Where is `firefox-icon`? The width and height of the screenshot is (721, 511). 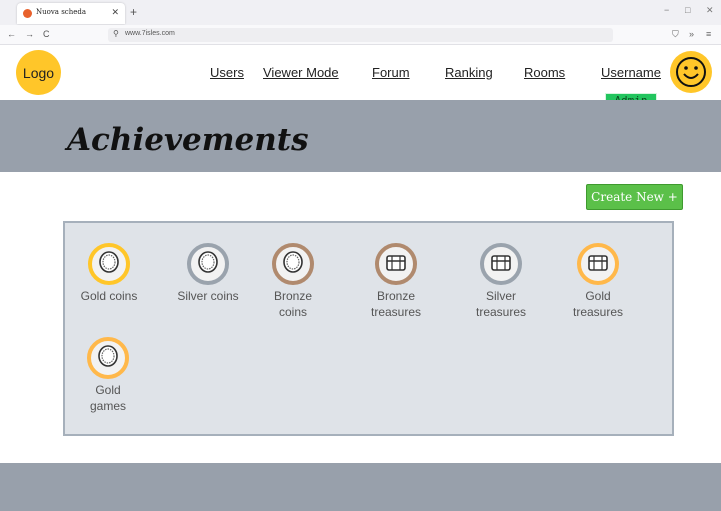
firefox-icon is located at coordinates (27, 13).